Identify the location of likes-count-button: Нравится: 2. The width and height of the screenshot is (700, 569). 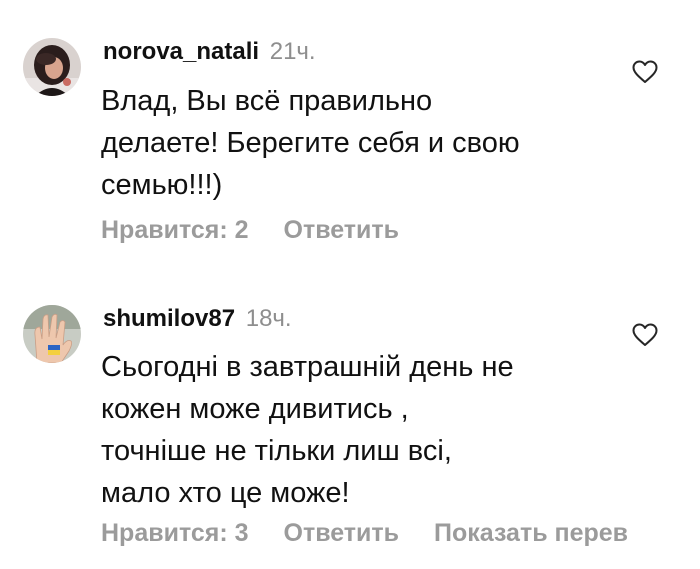
(175, 230).